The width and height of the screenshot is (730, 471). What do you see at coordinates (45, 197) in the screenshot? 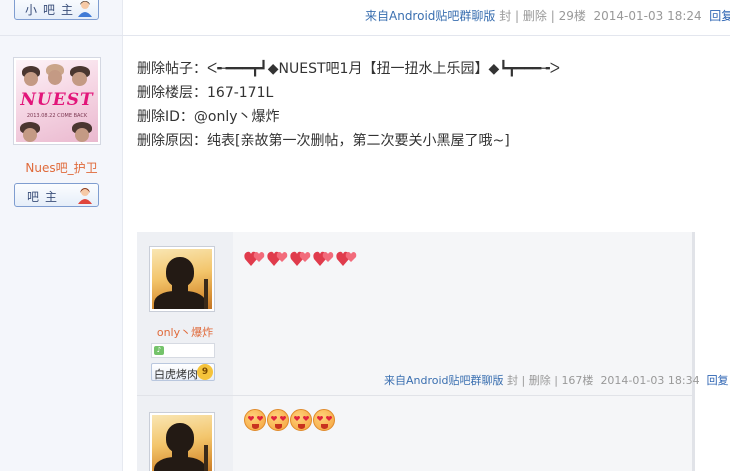
I see `role-badge-label: 吧主` at bounding box center [45, 197].